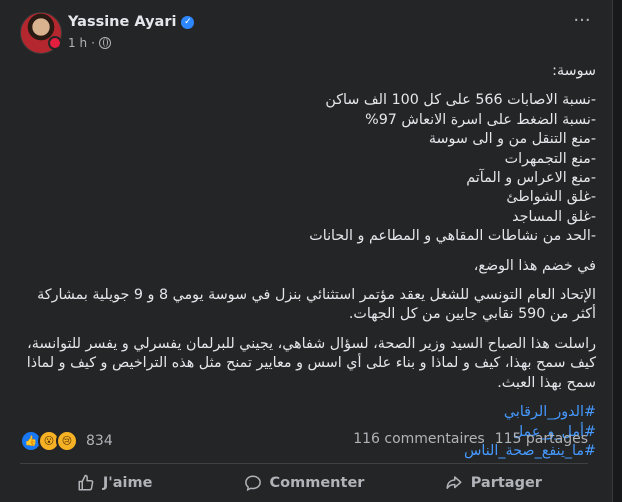  I want to click on post-meta: 1 h ·, so click(89, 43).